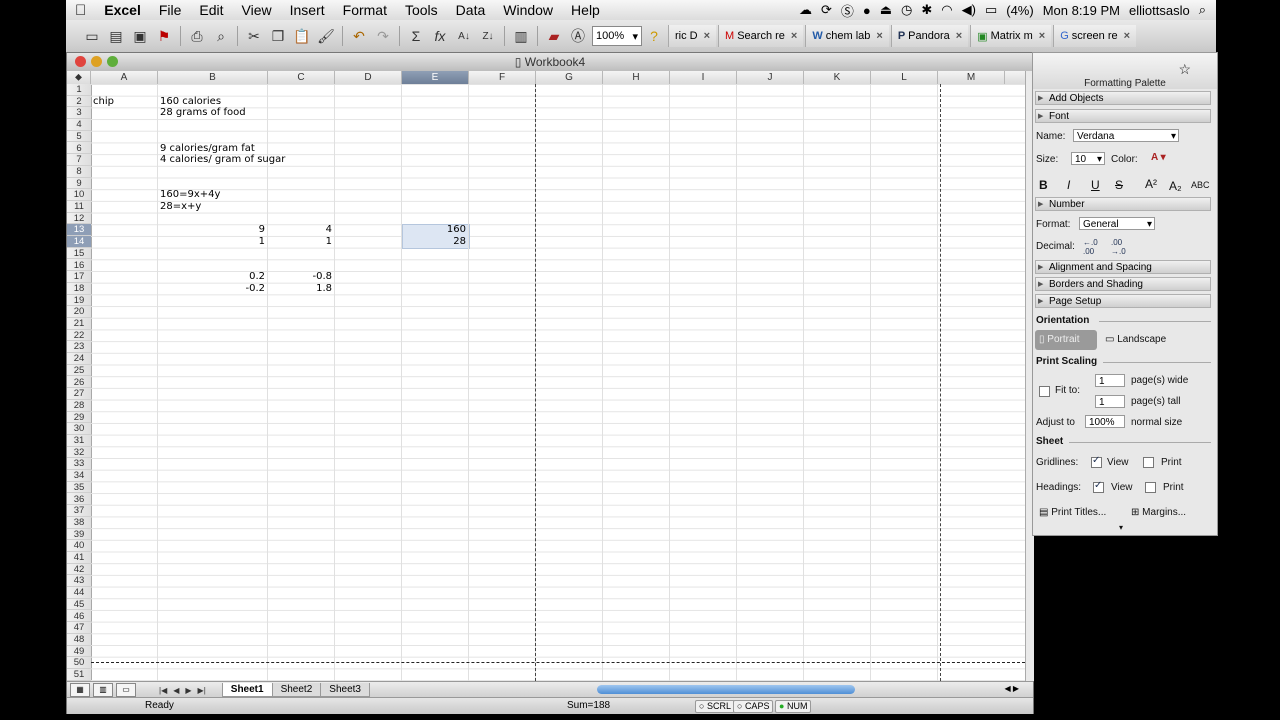  I want to click on function-icon: fx, so click(440, 36).